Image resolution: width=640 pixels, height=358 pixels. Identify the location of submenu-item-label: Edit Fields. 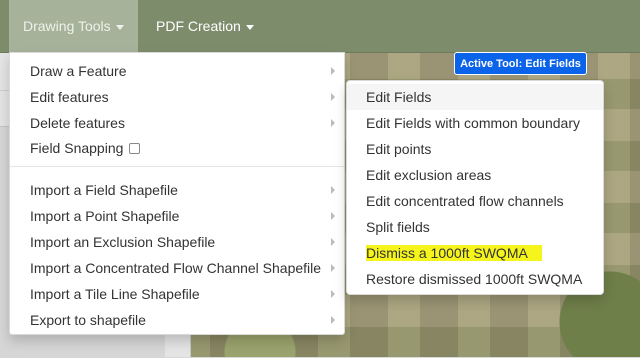
(399, 97).